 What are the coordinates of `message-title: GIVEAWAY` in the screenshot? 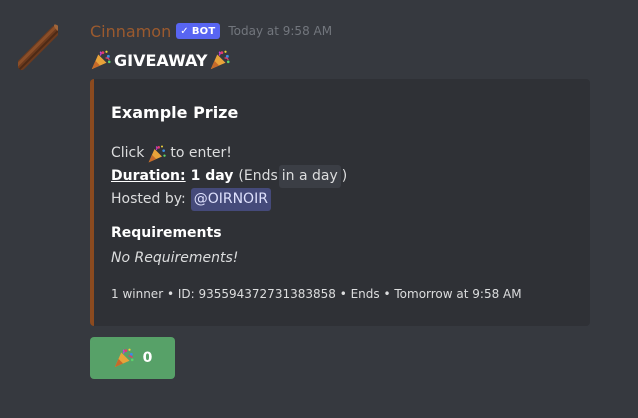 It's located at (161, 60).